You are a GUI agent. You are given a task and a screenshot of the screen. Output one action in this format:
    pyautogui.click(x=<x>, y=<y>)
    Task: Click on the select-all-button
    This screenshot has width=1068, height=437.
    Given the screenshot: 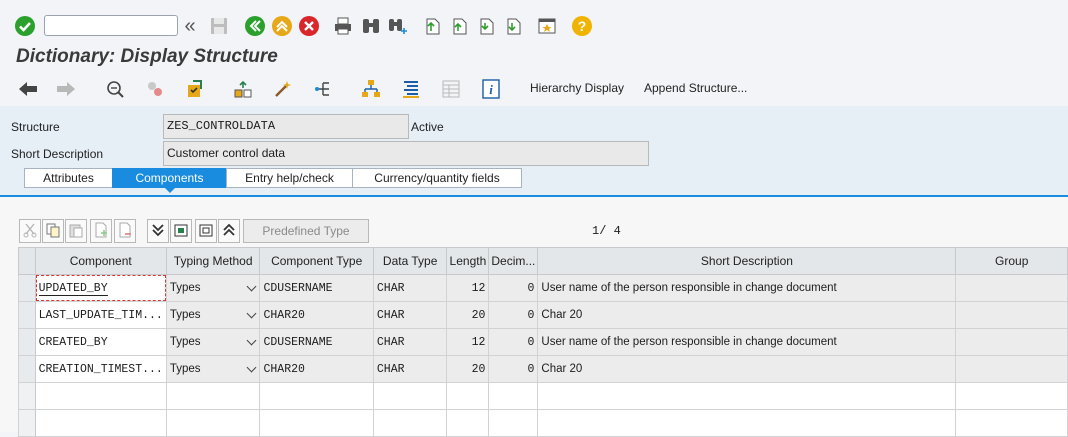 What is the action you would take?
    pyautogui.click(x=181, y=231)
    